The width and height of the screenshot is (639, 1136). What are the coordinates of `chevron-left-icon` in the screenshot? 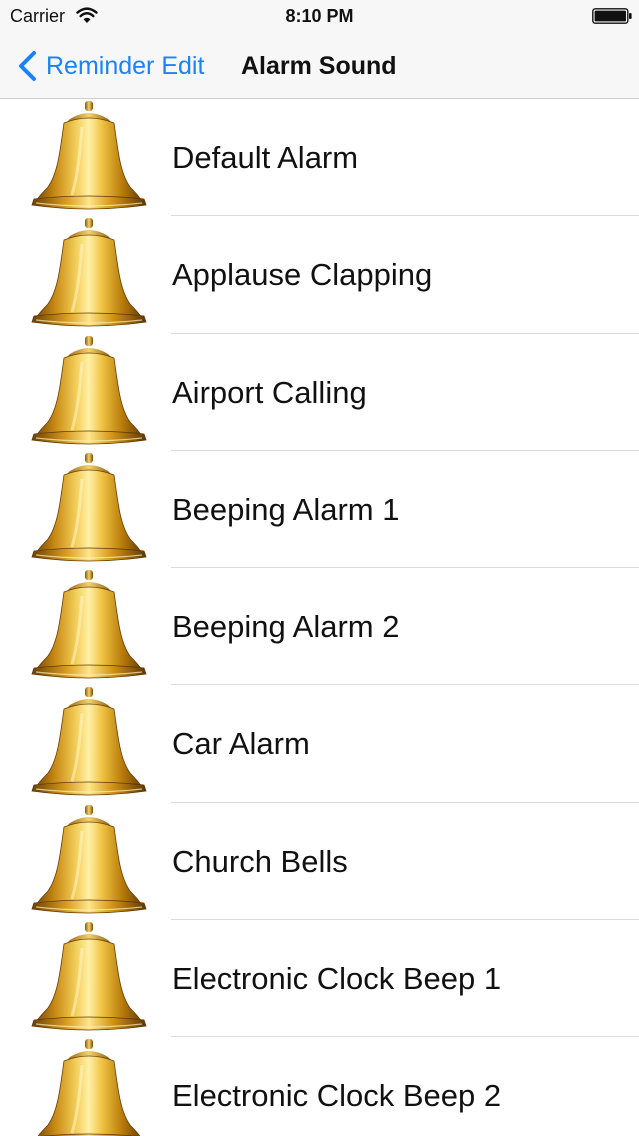 It's located at (27, 66).